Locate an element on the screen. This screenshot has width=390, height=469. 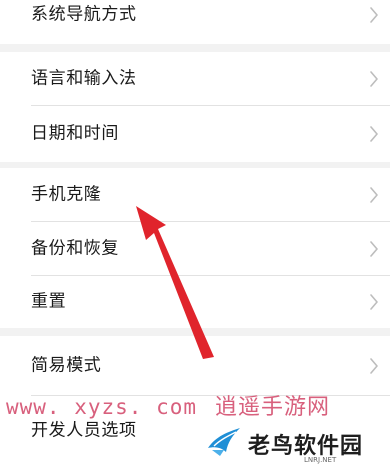
watermark-url: www. xyzs. com is located at coordinates (102, 407).